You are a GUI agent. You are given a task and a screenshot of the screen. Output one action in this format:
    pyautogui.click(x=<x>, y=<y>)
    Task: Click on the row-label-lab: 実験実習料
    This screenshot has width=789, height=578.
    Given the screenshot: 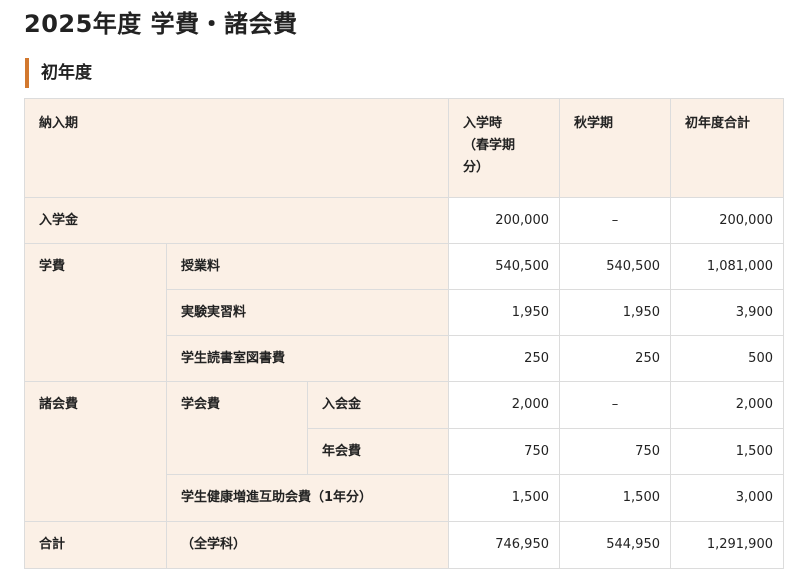 What is the action you would take?
    pyautogui.click(x=307, y=312)
    